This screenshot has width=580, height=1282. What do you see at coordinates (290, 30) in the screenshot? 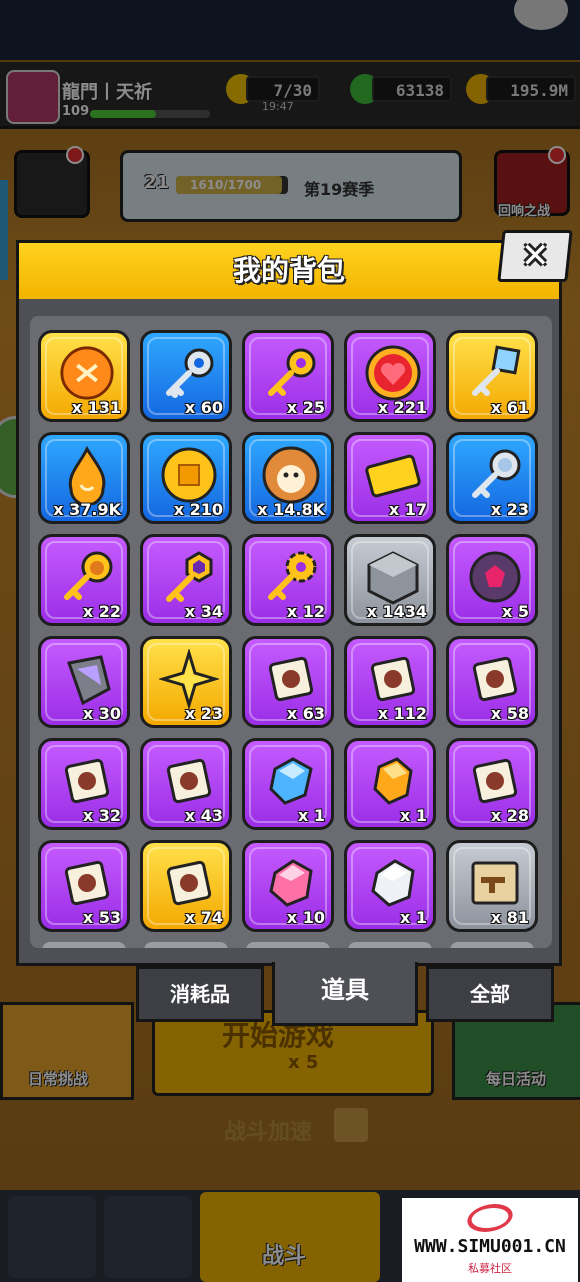
I see `status-bar-area` at bounding box center [290, 30].